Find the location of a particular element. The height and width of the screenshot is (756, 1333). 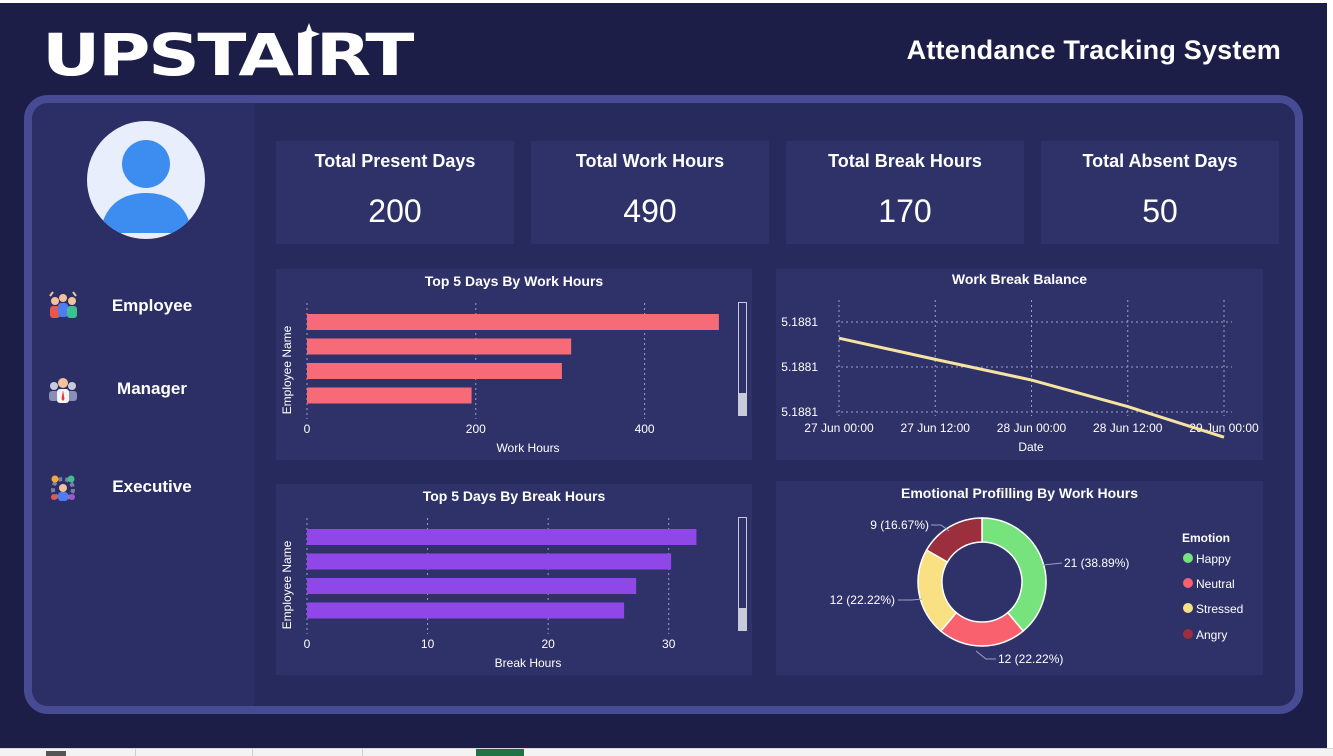

x-tick-label: 28 Jun 12:00 is located at coordinates (1128, 428).